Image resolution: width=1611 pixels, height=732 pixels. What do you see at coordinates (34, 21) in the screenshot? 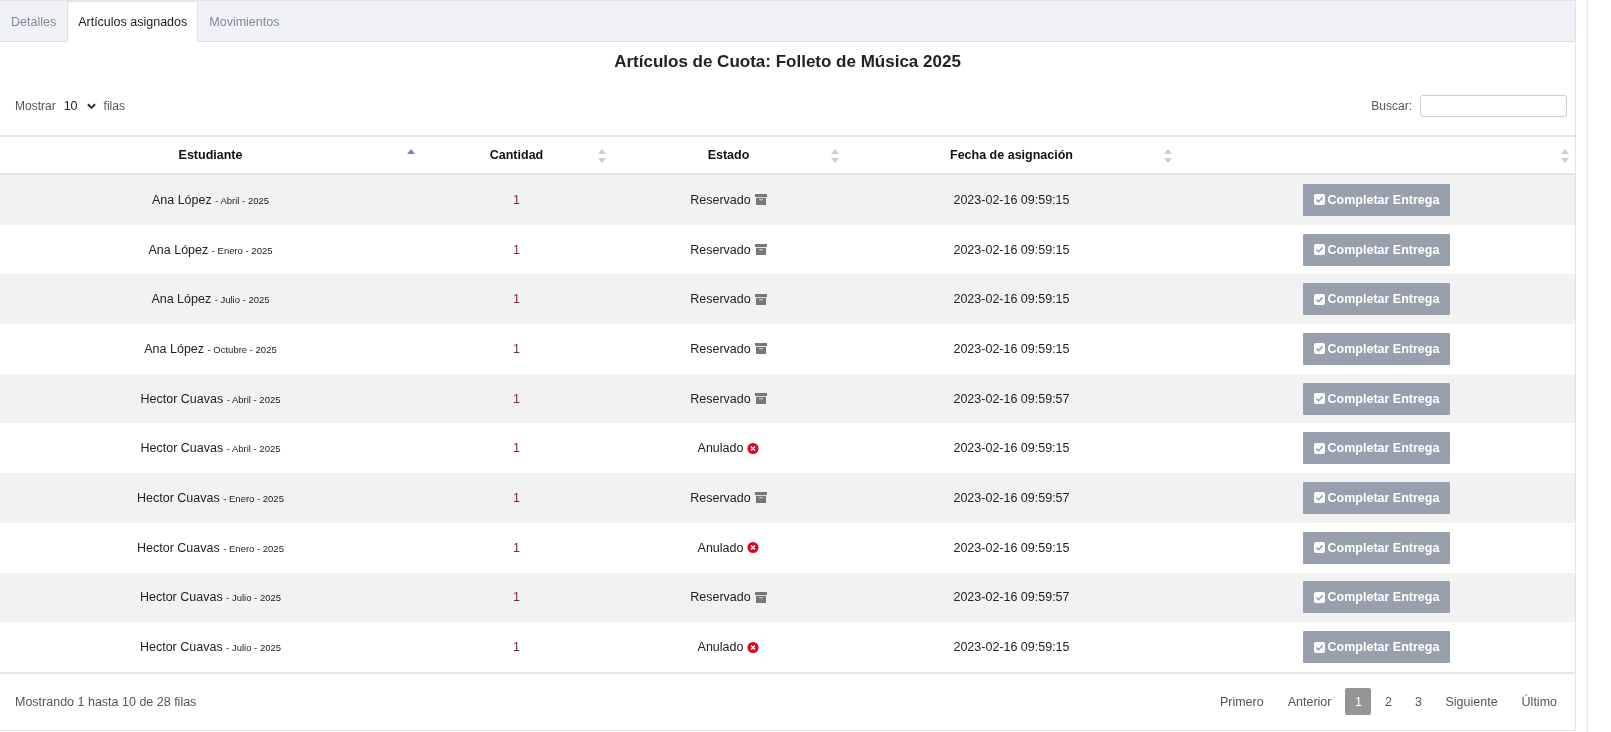
I see `tab: Detalles` at bounding box center [34, 21].